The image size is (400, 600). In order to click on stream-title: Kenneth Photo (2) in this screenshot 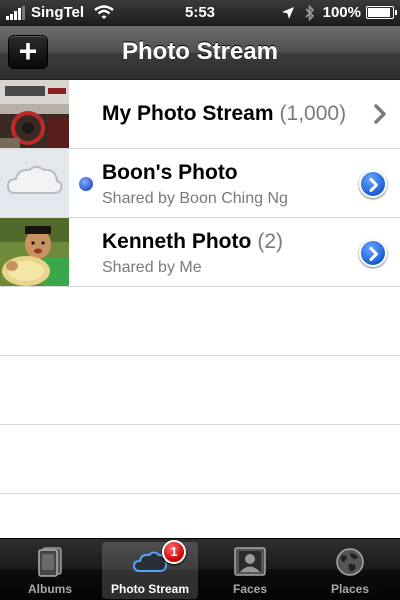, I will do `click(192, 241)`.